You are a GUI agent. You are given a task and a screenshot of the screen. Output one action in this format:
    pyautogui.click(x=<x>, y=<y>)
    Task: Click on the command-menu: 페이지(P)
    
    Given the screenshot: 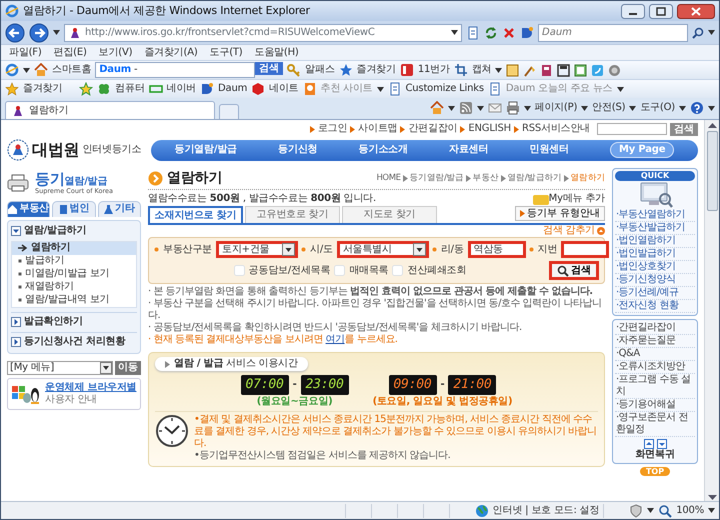 What is the action you would take?
    pyautogui.click(x=556, y=108)
    